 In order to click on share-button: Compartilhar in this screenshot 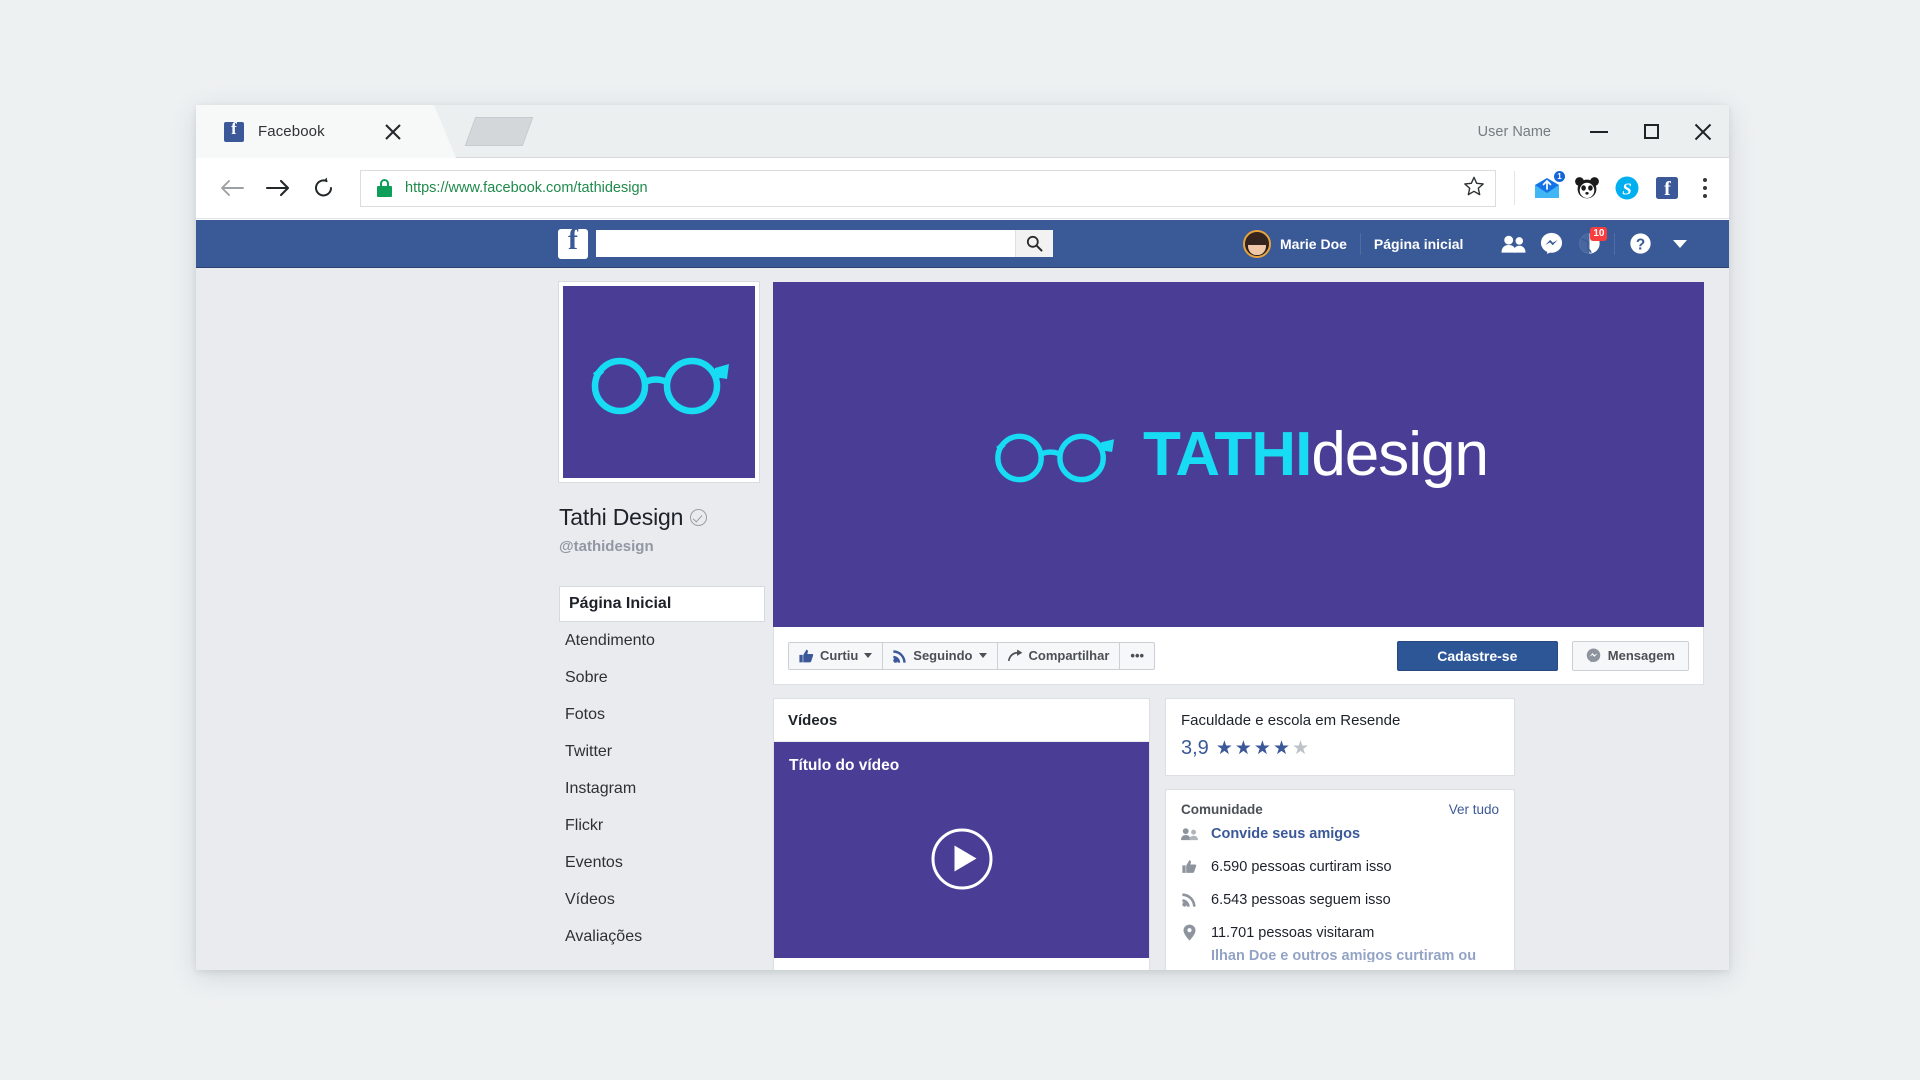, I will do `click(1058, 655)`.